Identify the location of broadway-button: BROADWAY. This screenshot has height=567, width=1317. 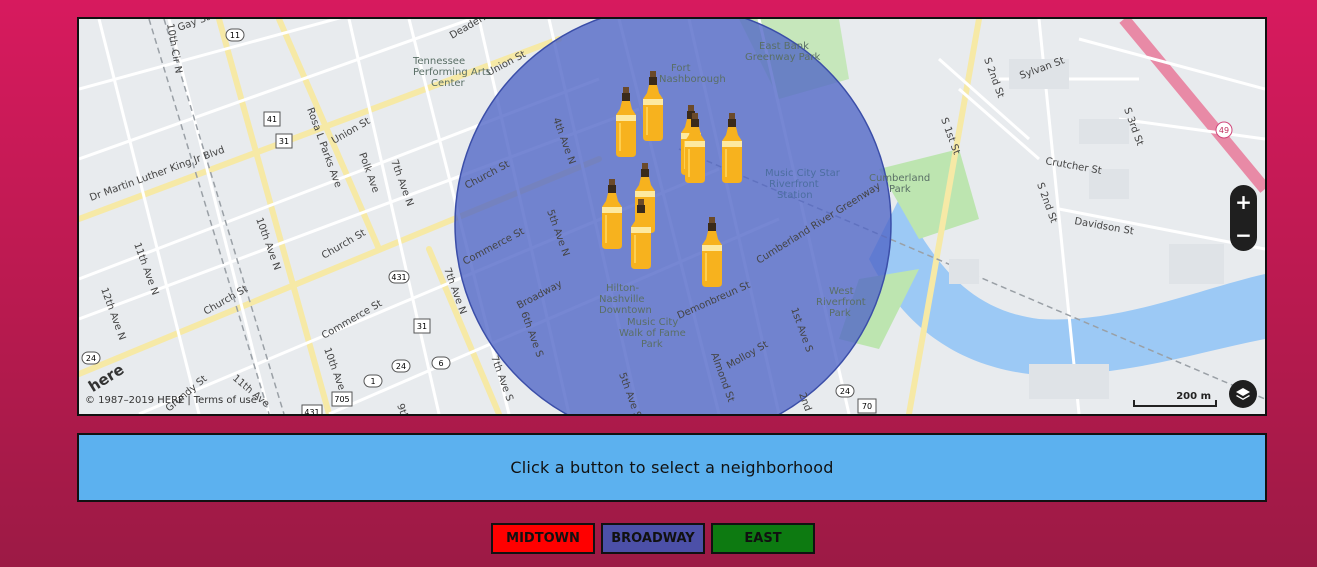
(653, 538).